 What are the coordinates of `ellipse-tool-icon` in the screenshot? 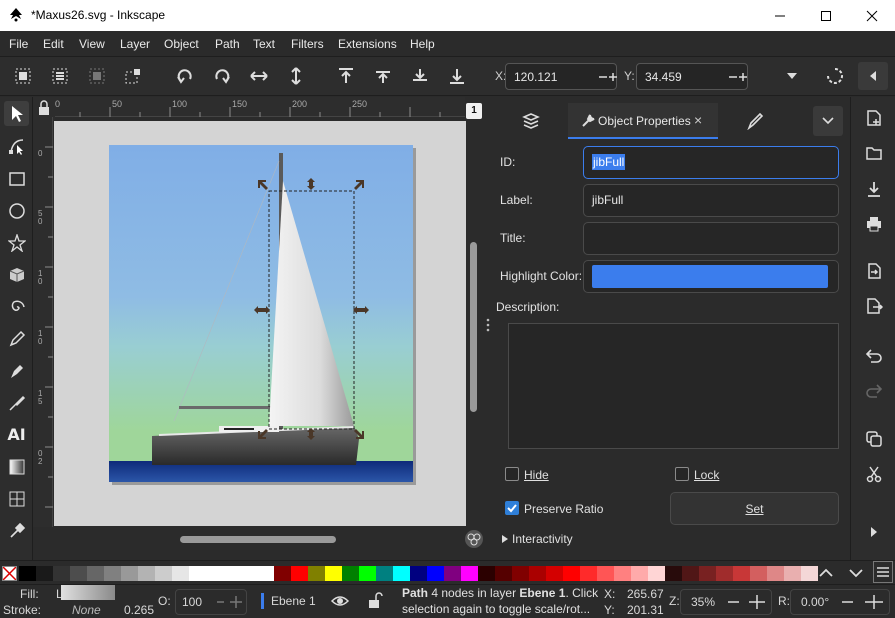 It's located at (16, 210).